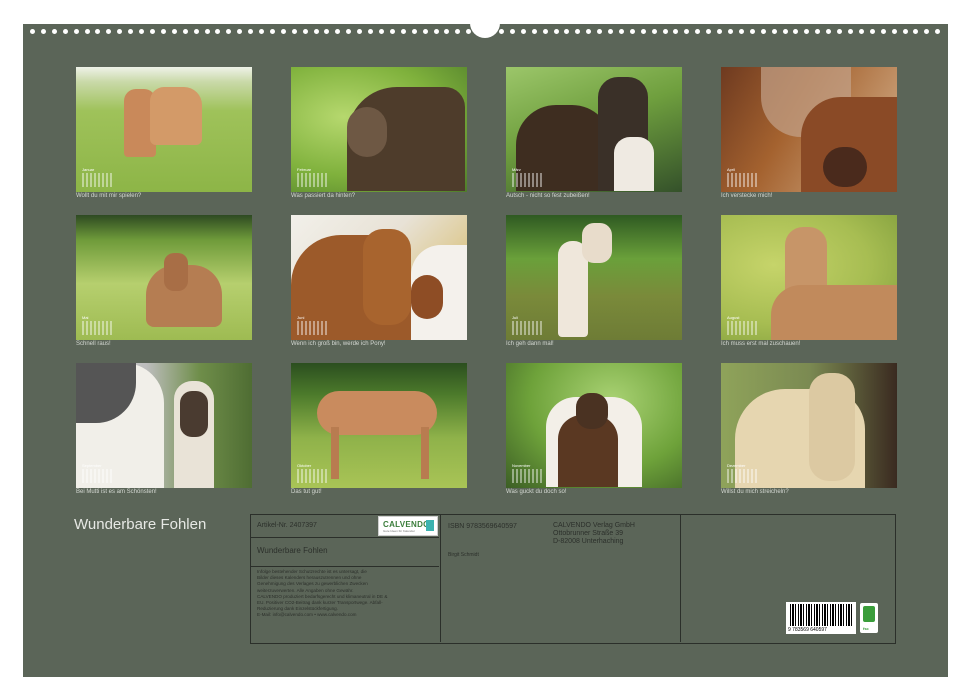 The width and height of the screenshot is (971, 700). Describe the element at coordinates (164, 425) in the screenshot. I see `photo-september: September` at that location.